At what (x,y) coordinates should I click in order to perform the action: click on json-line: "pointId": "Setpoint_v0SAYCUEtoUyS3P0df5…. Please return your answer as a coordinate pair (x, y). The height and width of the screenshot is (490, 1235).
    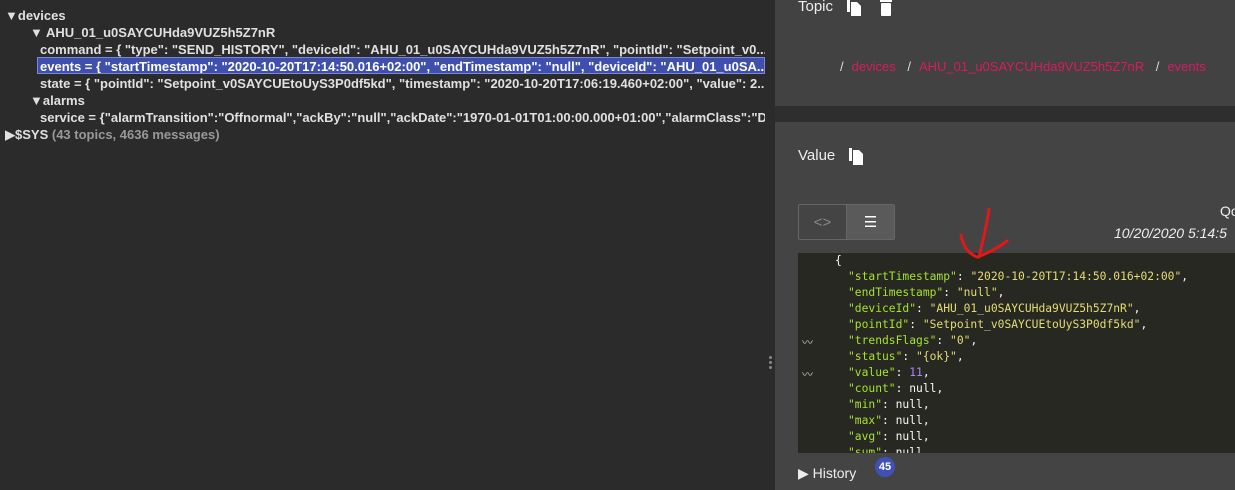
    Looking at the image, I should click on (998, 324).